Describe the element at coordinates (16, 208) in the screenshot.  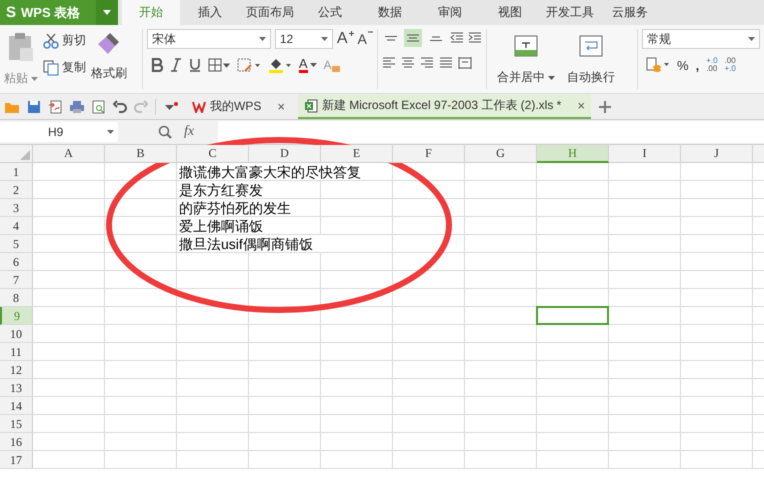
I see `row-header: 3` at that location.